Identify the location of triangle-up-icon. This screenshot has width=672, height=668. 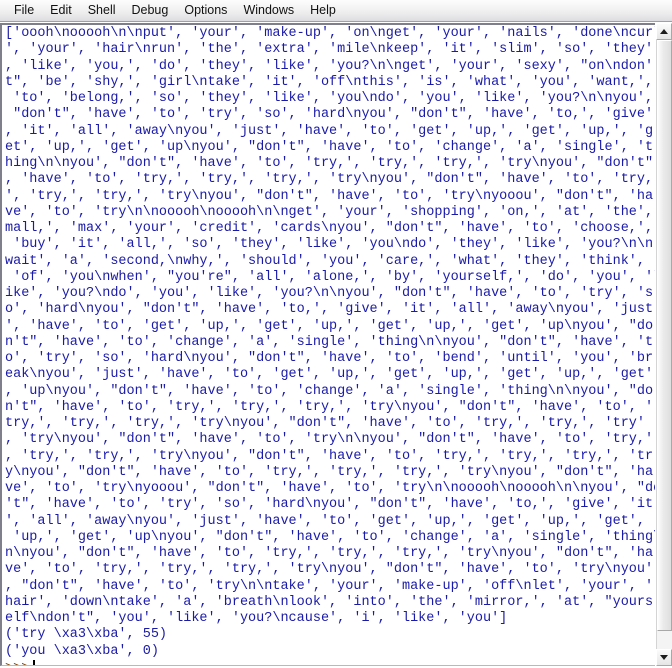
(664, 31).